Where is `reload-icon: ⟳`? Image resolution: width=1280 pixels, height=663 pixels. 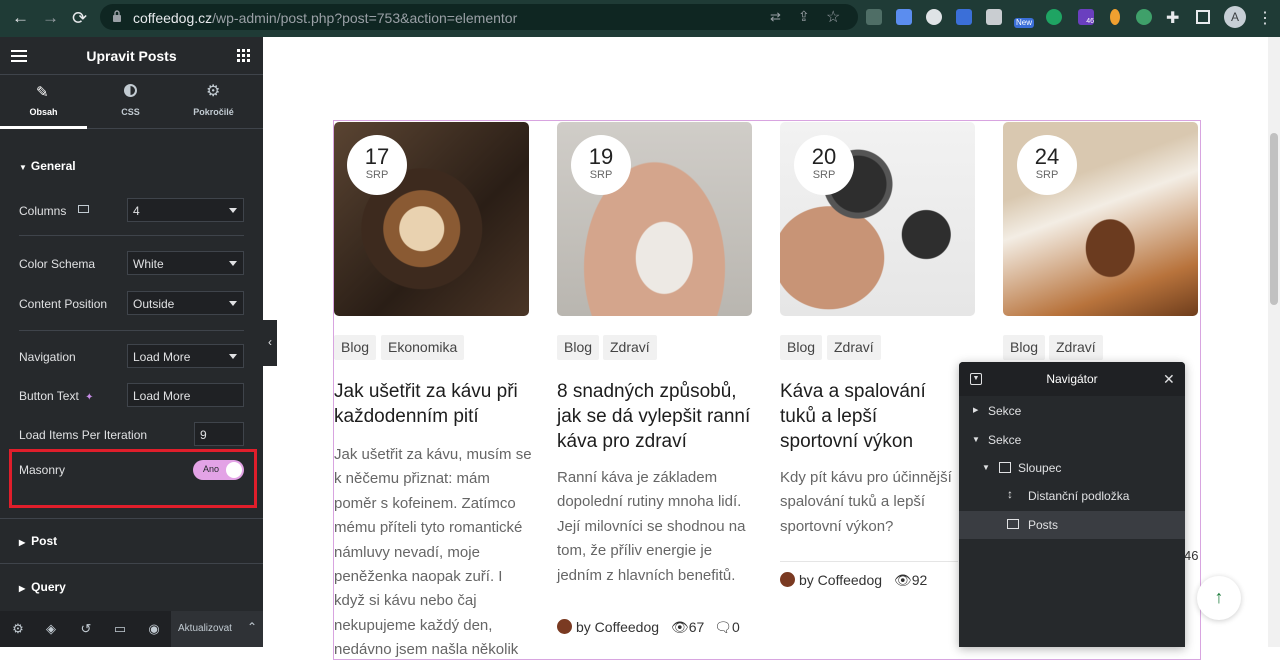 reload-icon: ⟳ is located at coordinates (79, 18).